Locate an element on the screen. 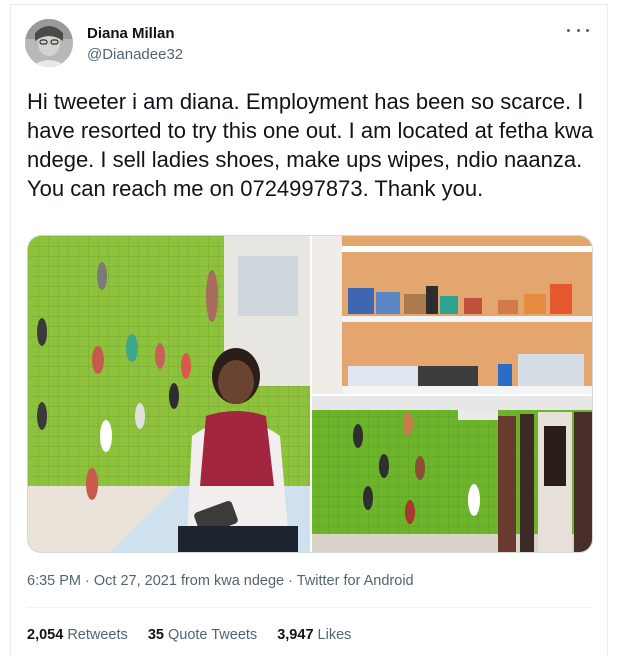 Image resolution: width=619 pixels, height=657 pixels. retweets-label: Retweets is located at coordinates (97, 635).